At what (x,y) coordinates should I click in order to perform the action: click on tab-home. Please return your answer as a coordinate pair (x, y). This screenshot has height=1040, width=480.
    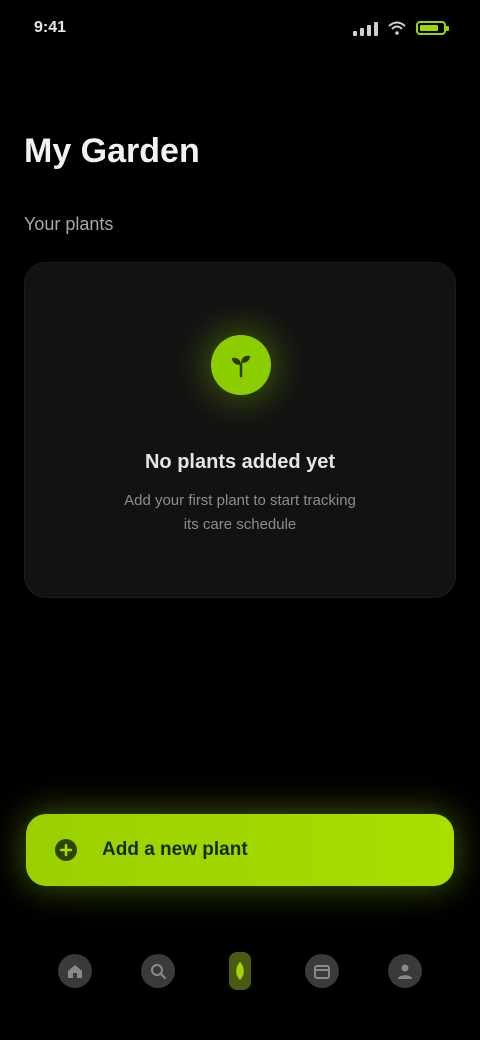
    Looking at the image, I should click on (75, 971).